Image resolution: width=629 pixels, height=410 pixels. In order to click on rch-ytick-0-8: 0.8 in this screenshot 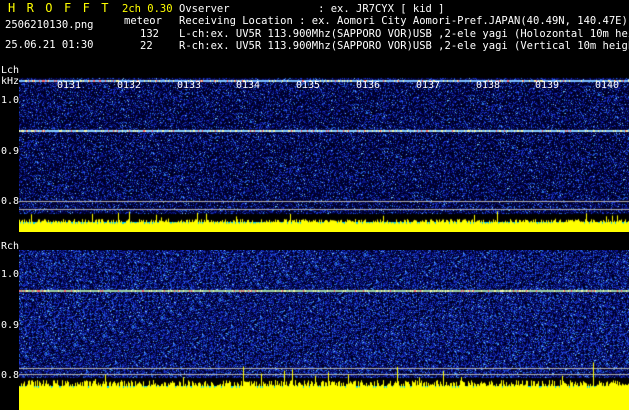, I will do `click(10, 375)`.